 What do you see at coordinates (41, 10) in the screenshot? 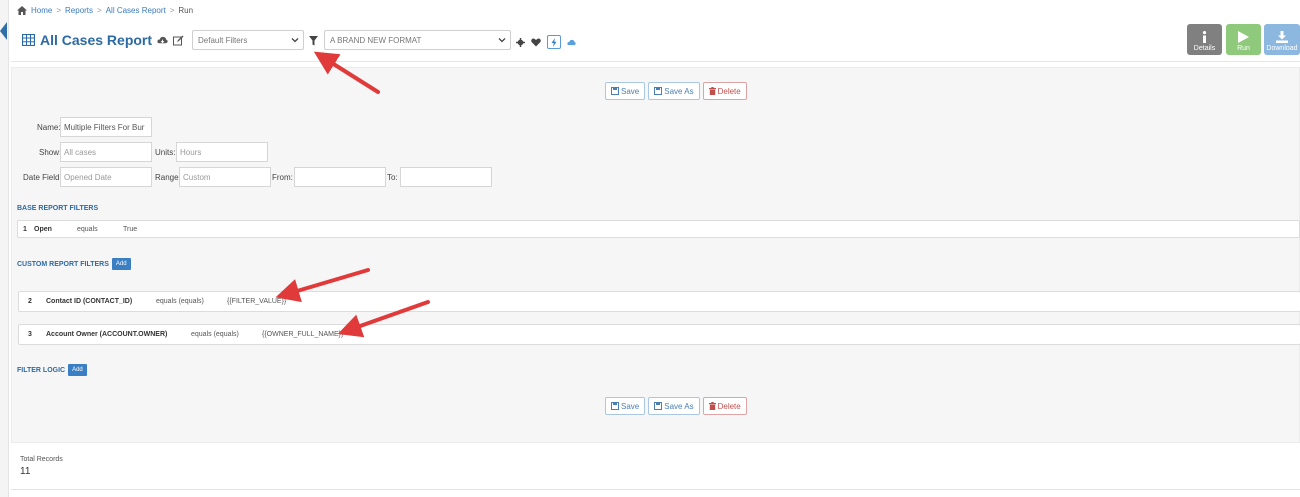
I see `breadcrumb-home: Home` at bounding box center [41, 10].